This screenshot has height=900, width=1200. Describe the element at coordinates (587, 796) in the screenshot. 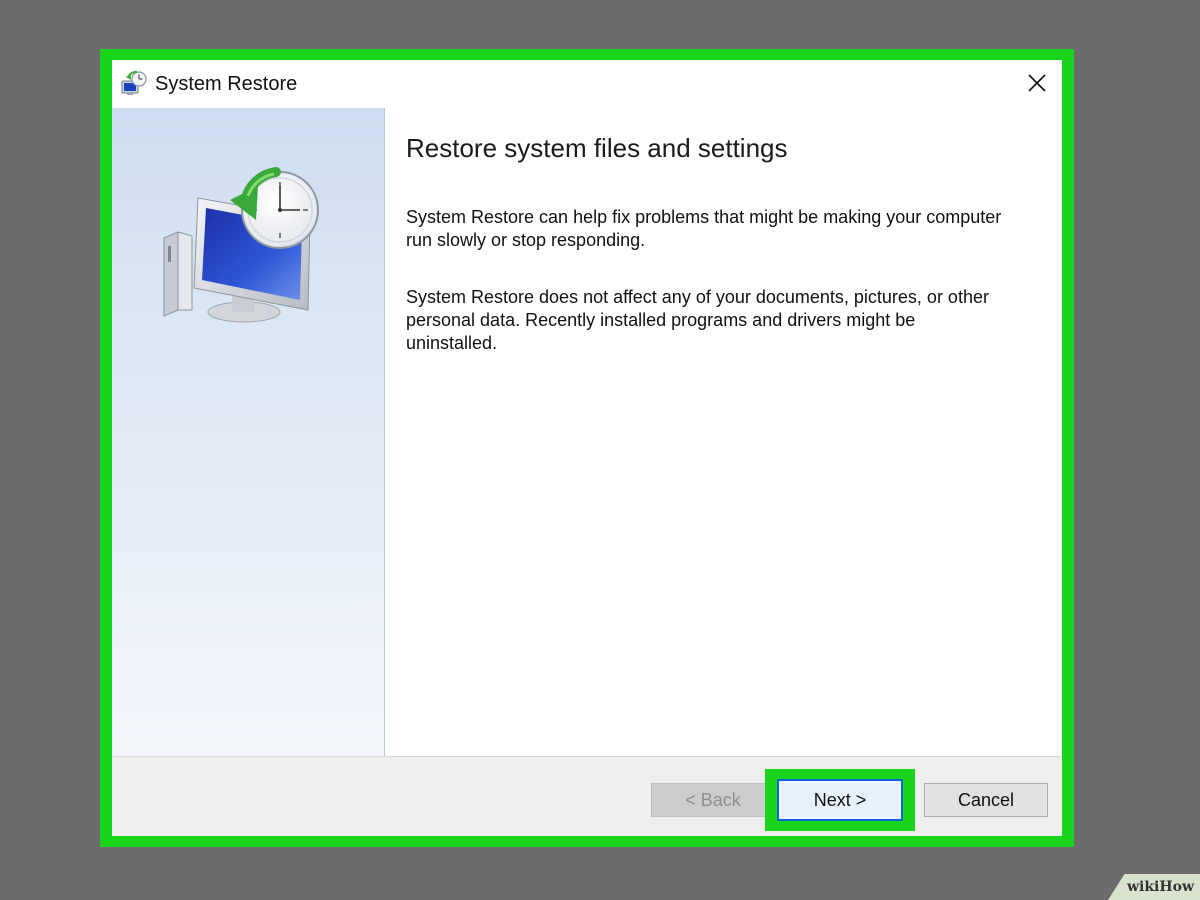

I see `button-bar: < Back Next > Cancel` at that location.